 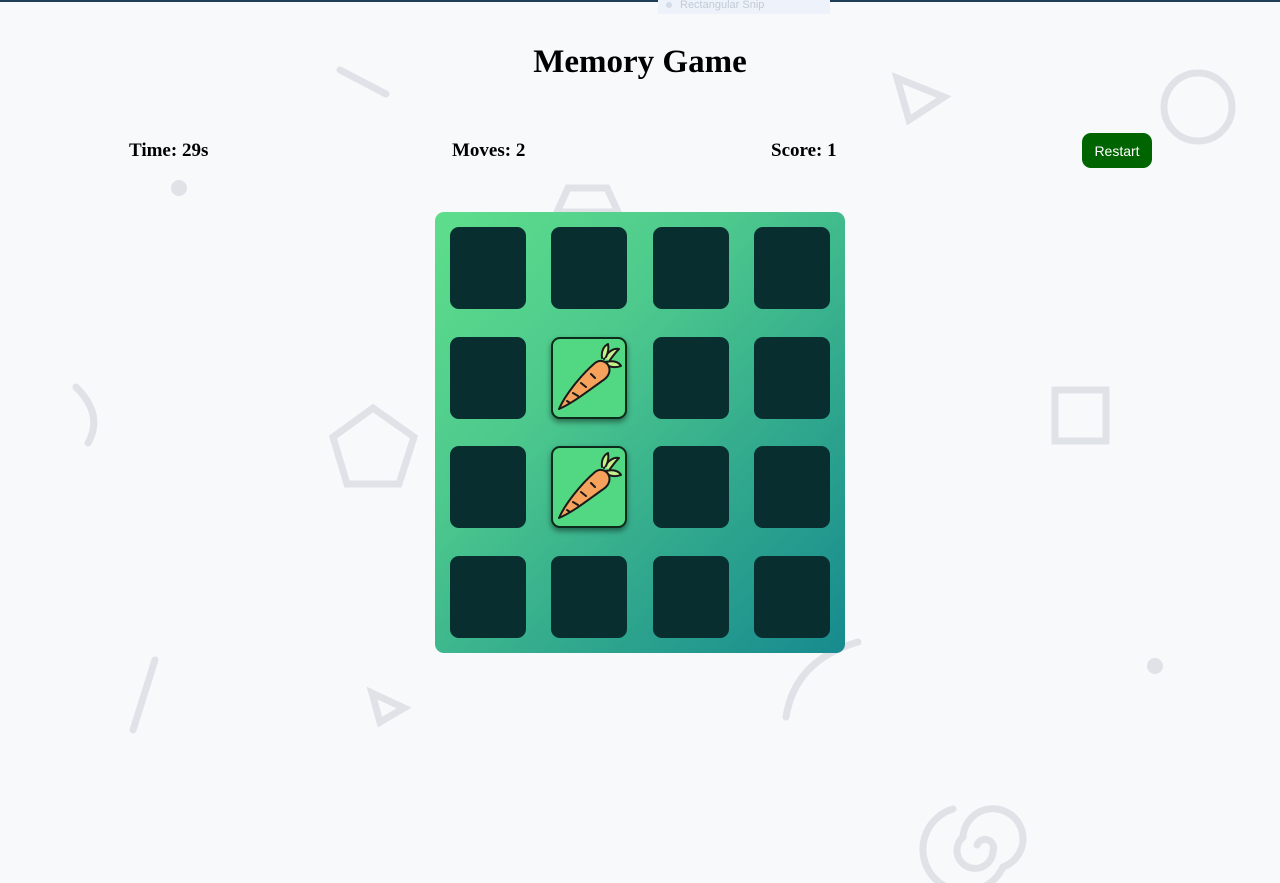 What do you see at coordinates (587, 200) in the screenshot?
I see `bg-hexagon-shape` at bounding box center [587, 200].